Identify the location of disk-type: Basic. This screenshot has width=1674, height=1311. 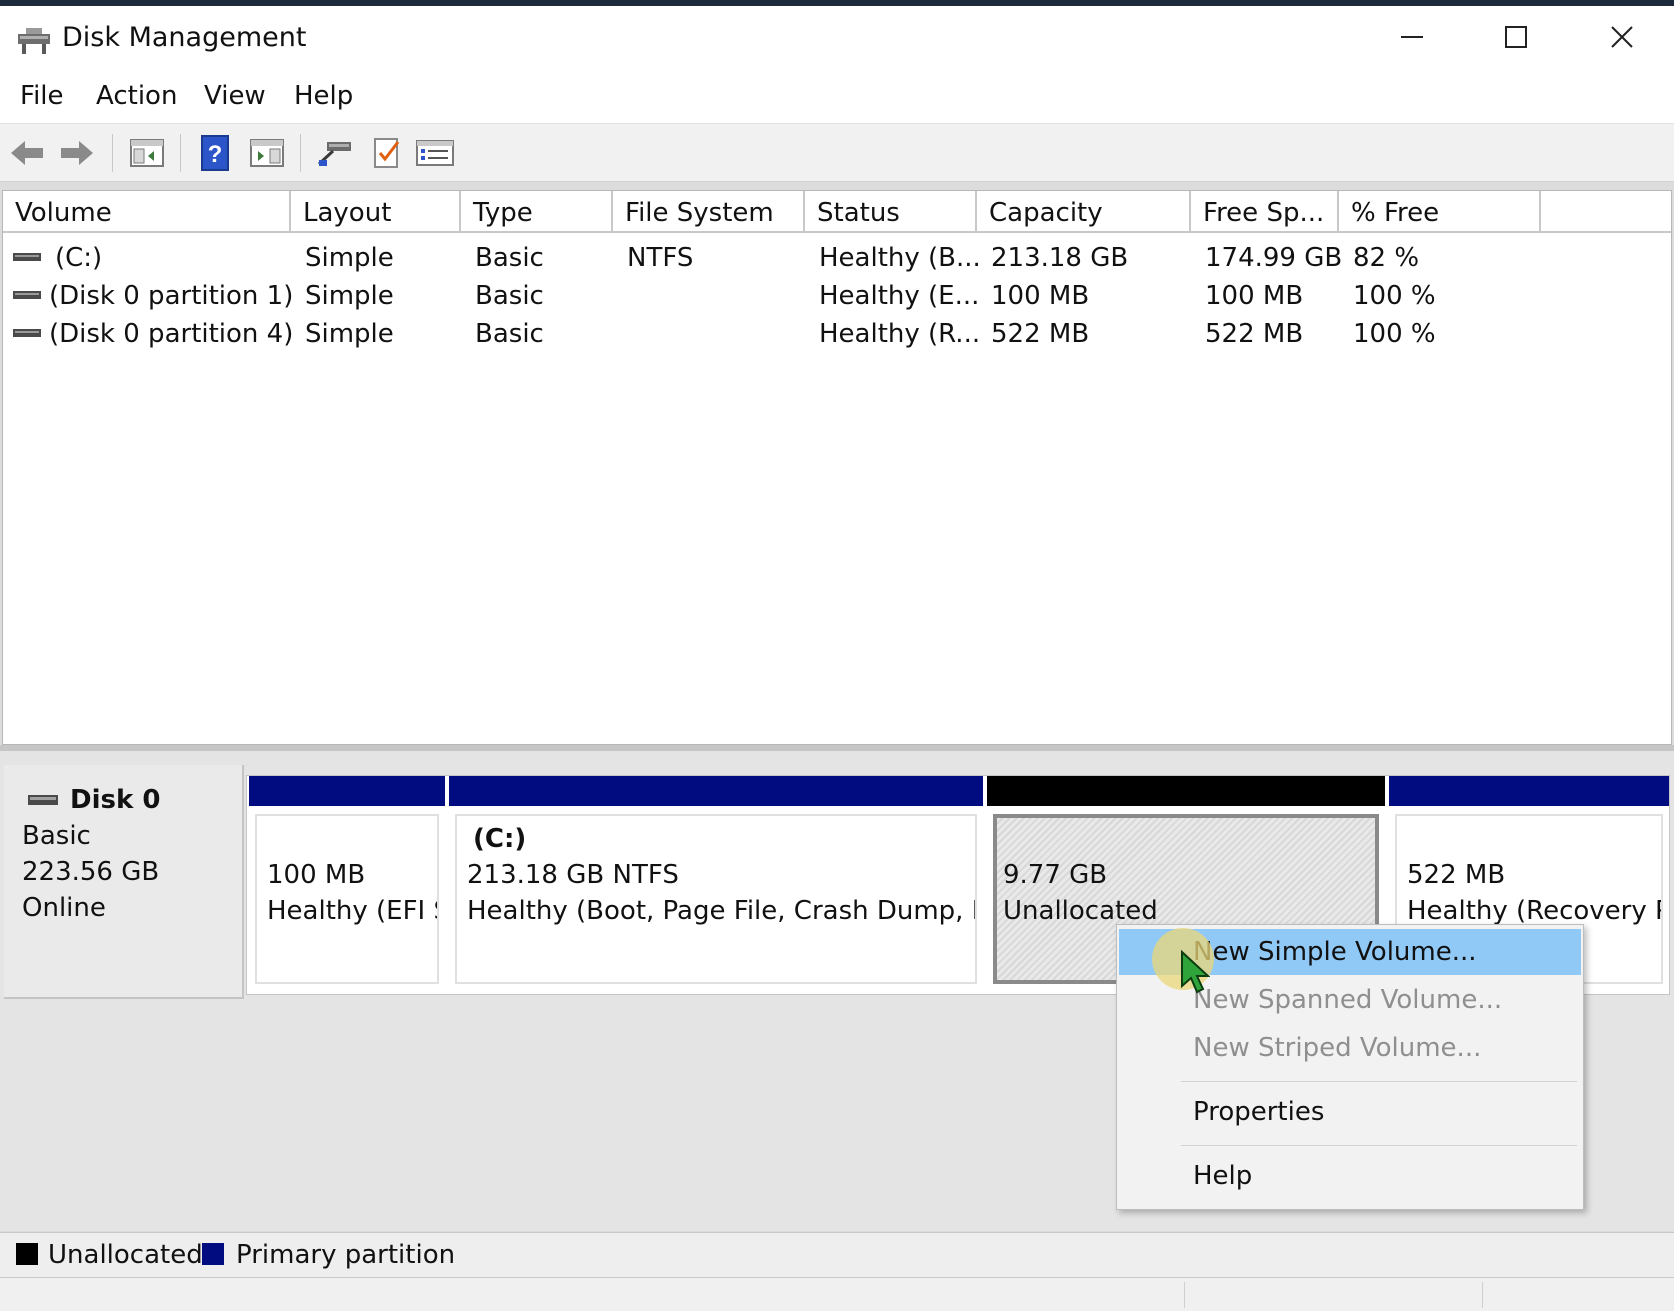
(56, 836).